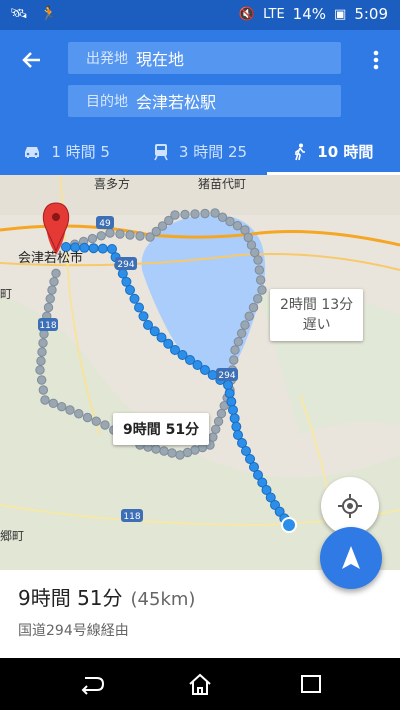 The image size is (400, 710). Describe the element at coordinates (106, 596) in the screenshot. I see `route-summary-heading: 9時間 51分 (45km)` at that location.